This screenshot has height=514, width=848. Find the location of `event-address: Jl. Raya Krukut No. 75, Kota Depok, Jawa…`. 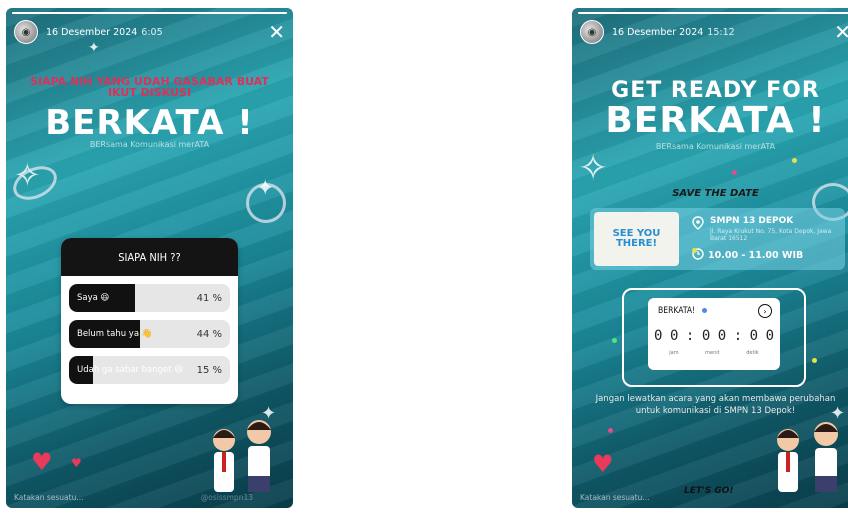

event-address: Jl. Raya Krukut No. 75, Kota Depok, Jawa… is located at coordinates (771, 235).